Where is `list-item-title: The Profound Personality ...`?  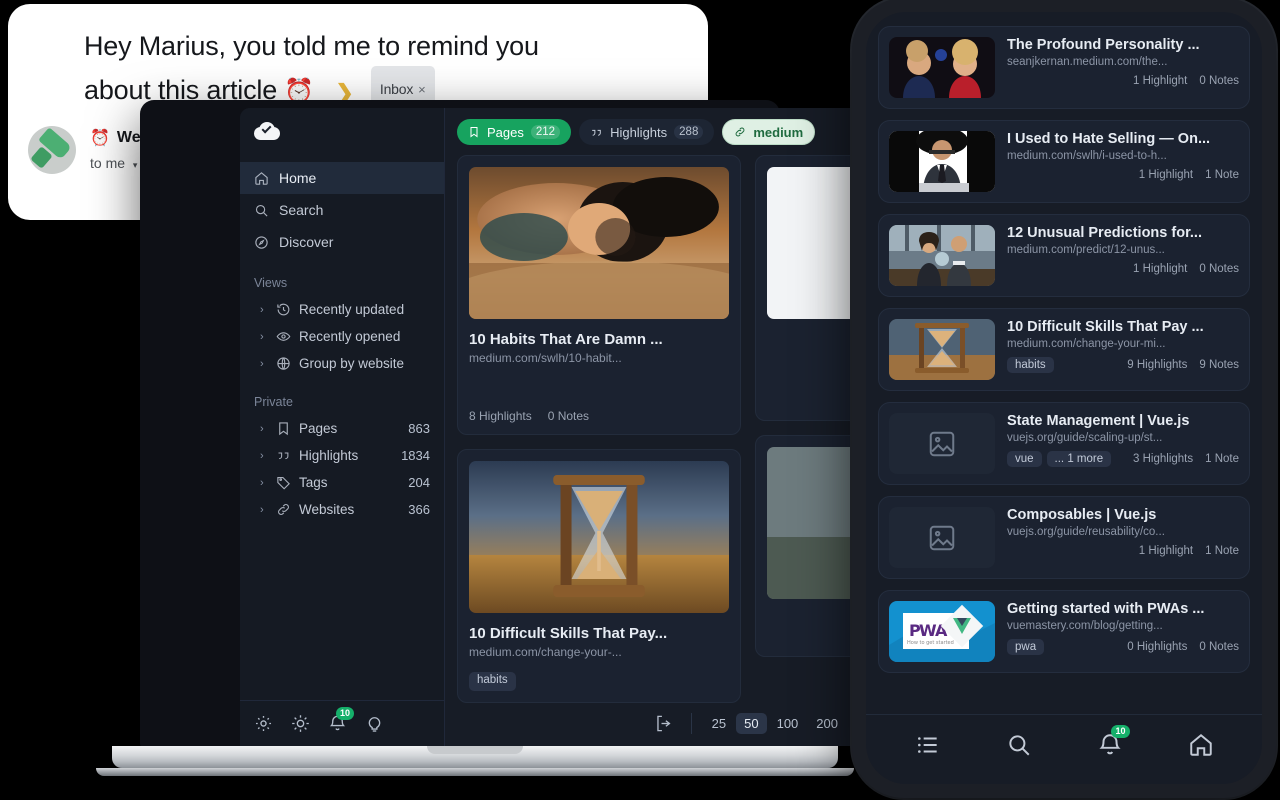 list-item-title: The Profound Personality ... is located at coordinates (1103, 45).